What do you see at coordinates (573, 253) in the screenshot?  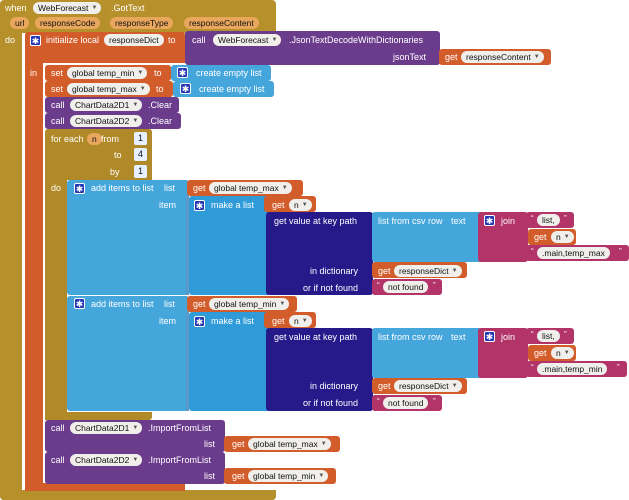 I see `text-path-value: .main,temp_max` at bounding box center [573, 253].